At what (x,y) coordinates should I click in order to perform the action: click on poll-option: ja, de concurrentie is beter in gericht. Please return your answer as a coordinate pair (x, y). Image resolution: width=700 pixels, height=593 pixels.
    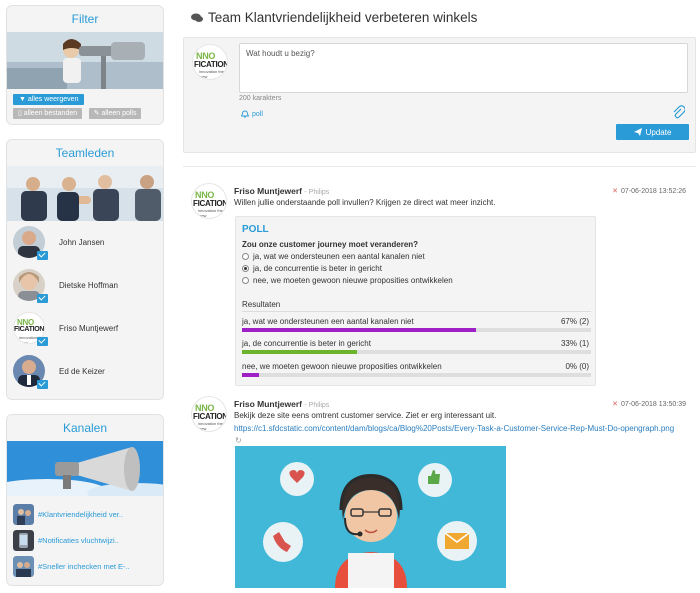
    Looking at the image, I should click on (312, 268).